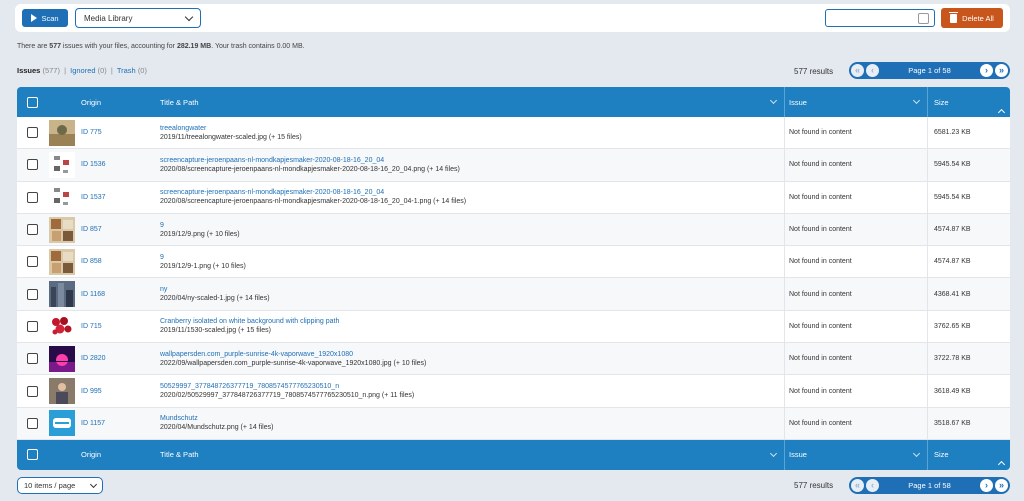 This screenshot has height=501, width=1024. Describe the element at coordinates (93, 294) in the screenshot. I see `origin-link: ID 1168` at that location.